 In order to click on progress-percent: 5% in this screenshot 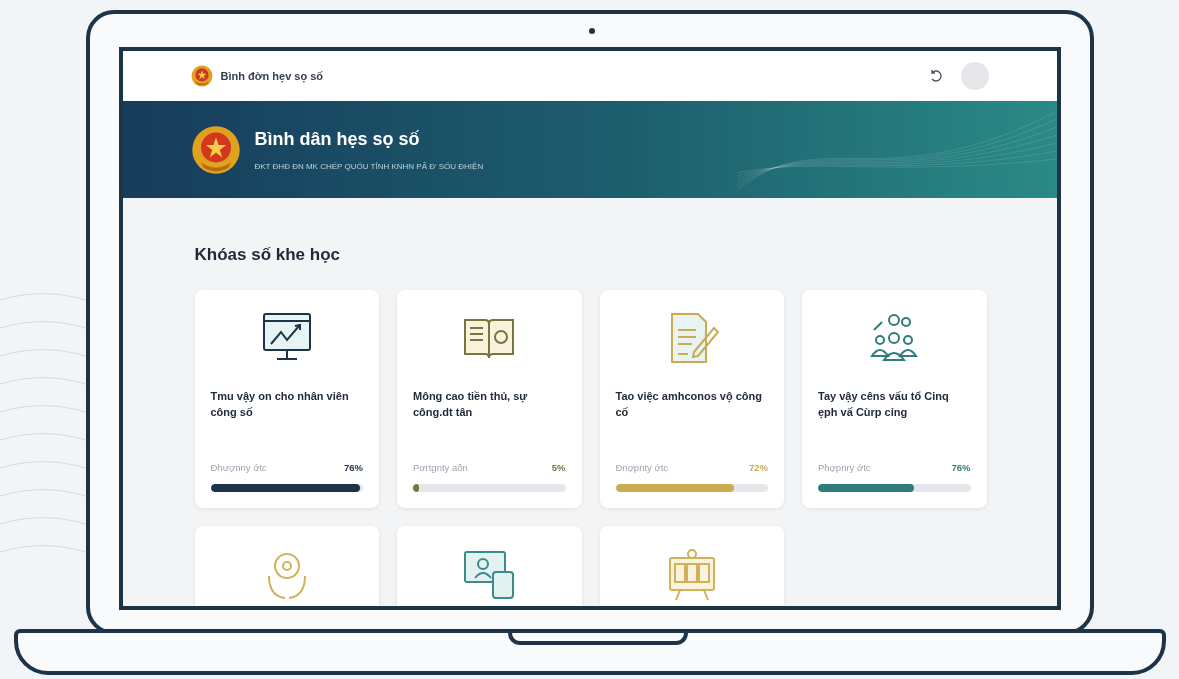, I will do `click(558, 468)`.